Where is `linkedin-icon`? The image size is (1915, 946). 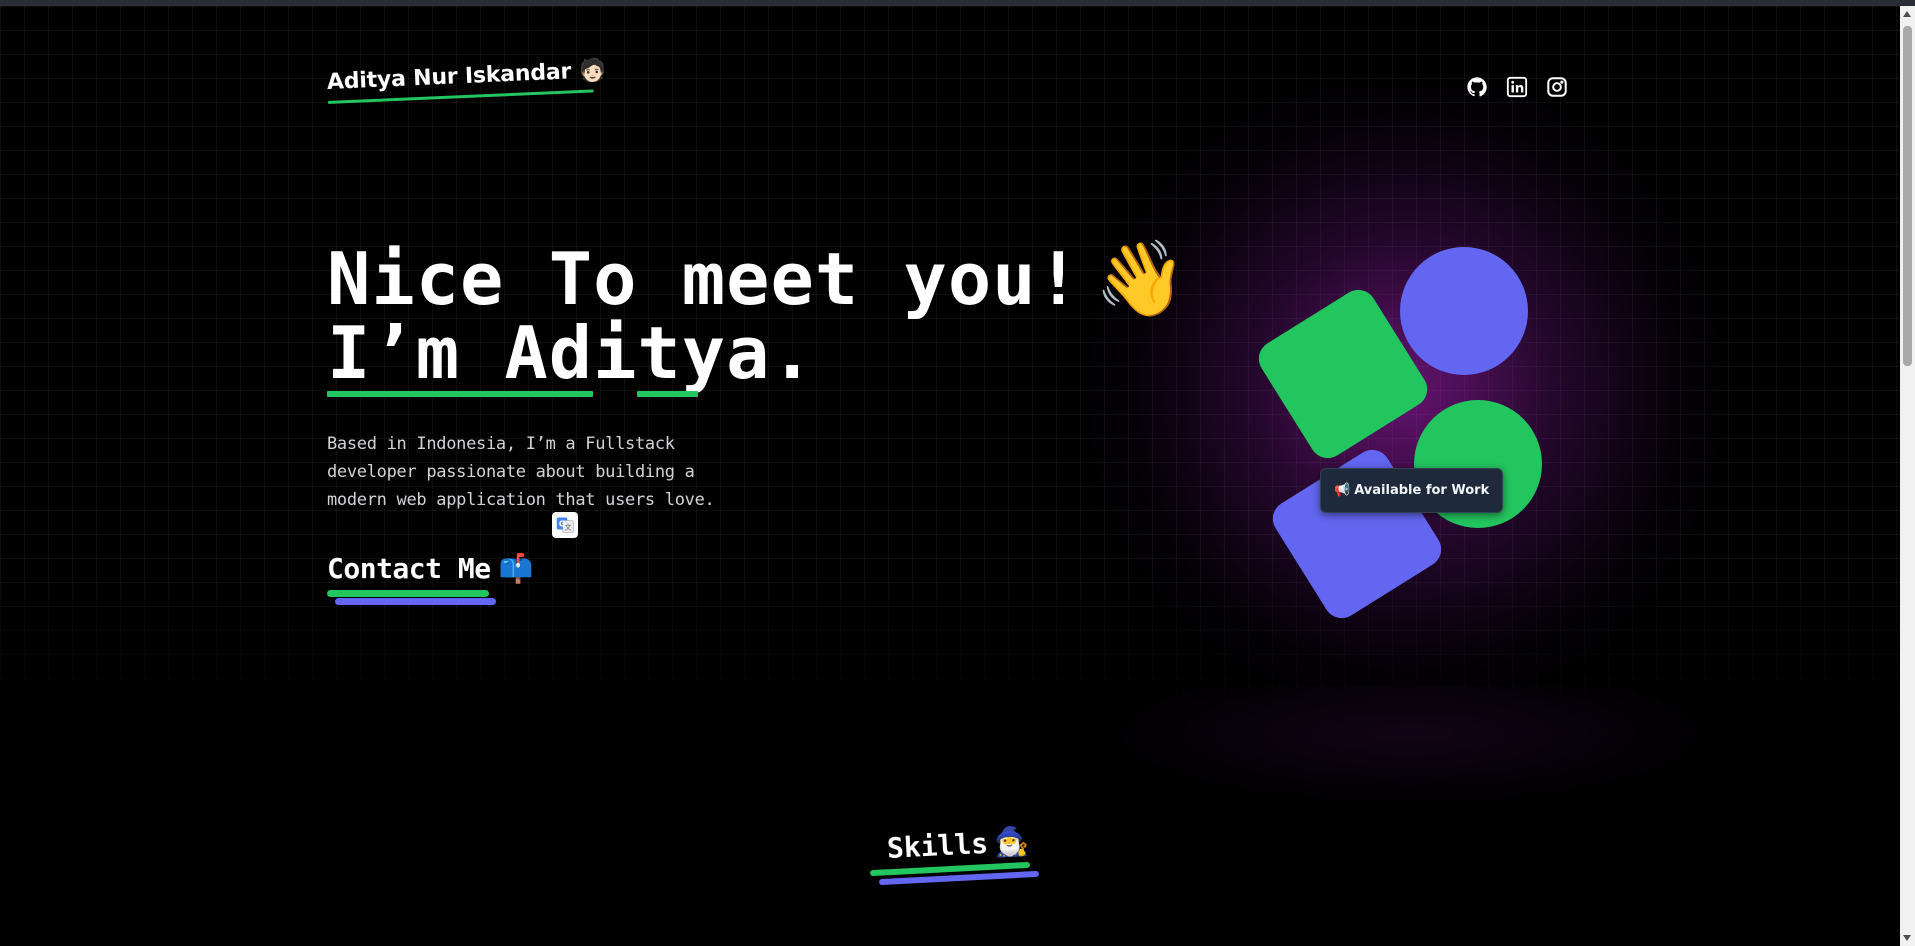
linkedin-icon is located at coordinates (1517, 87).